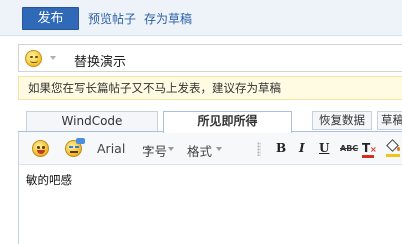 Image resolution: width=402 pixels, height=244 pixels. Describe the element at coordinates (168, 18) in the screenshot. I see `save-draft-link: 存为草稿` at that location.